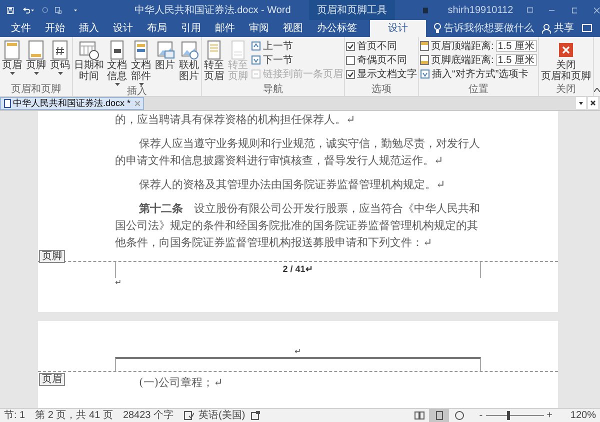 Image resolution: width=600 pixels, height=422 pixels. Describe the element at coordinates (12, 62) in the screenshot. I see `ribbon-button: 页眉` at that location.